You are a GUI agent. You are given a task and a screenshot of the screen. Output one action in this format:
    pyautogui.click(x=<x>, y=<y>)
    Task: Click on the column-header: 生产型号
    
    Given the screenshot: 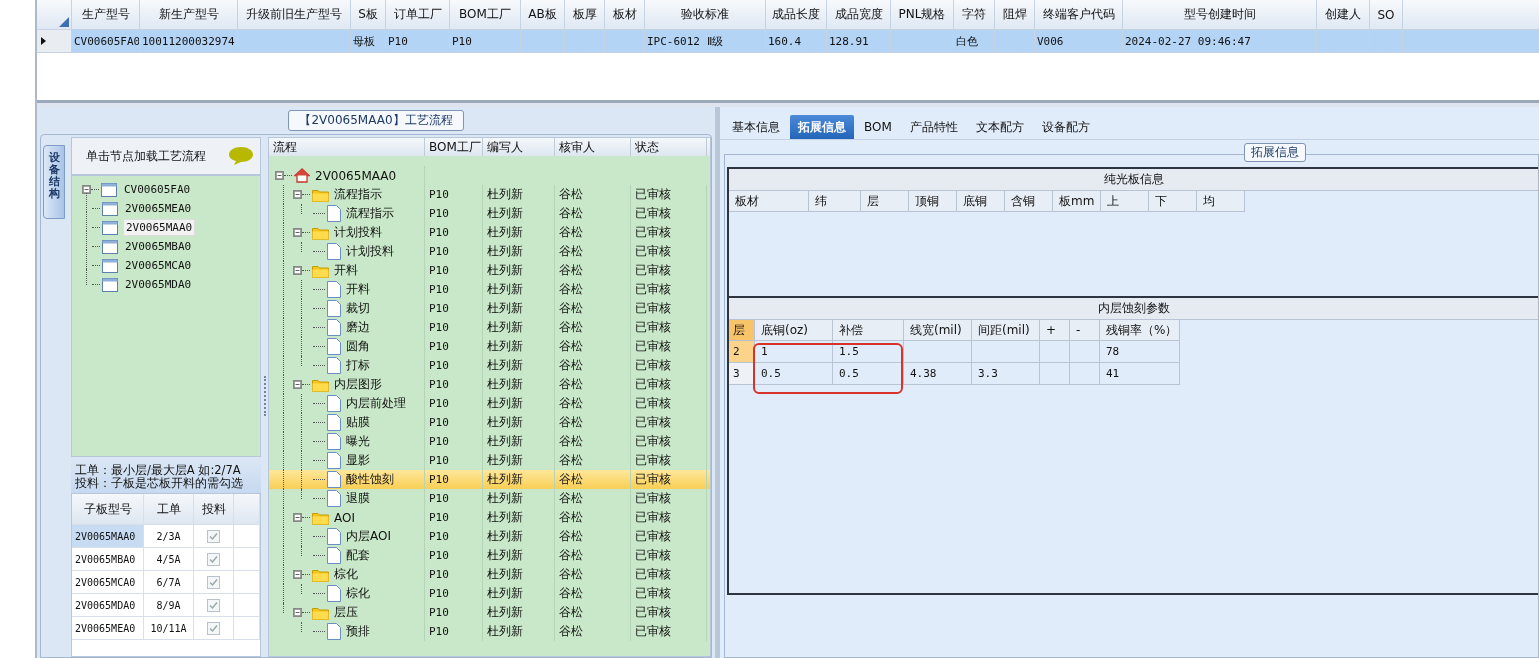 What is the action you would take?
    pyautogui.click(x=106, y=14)
    